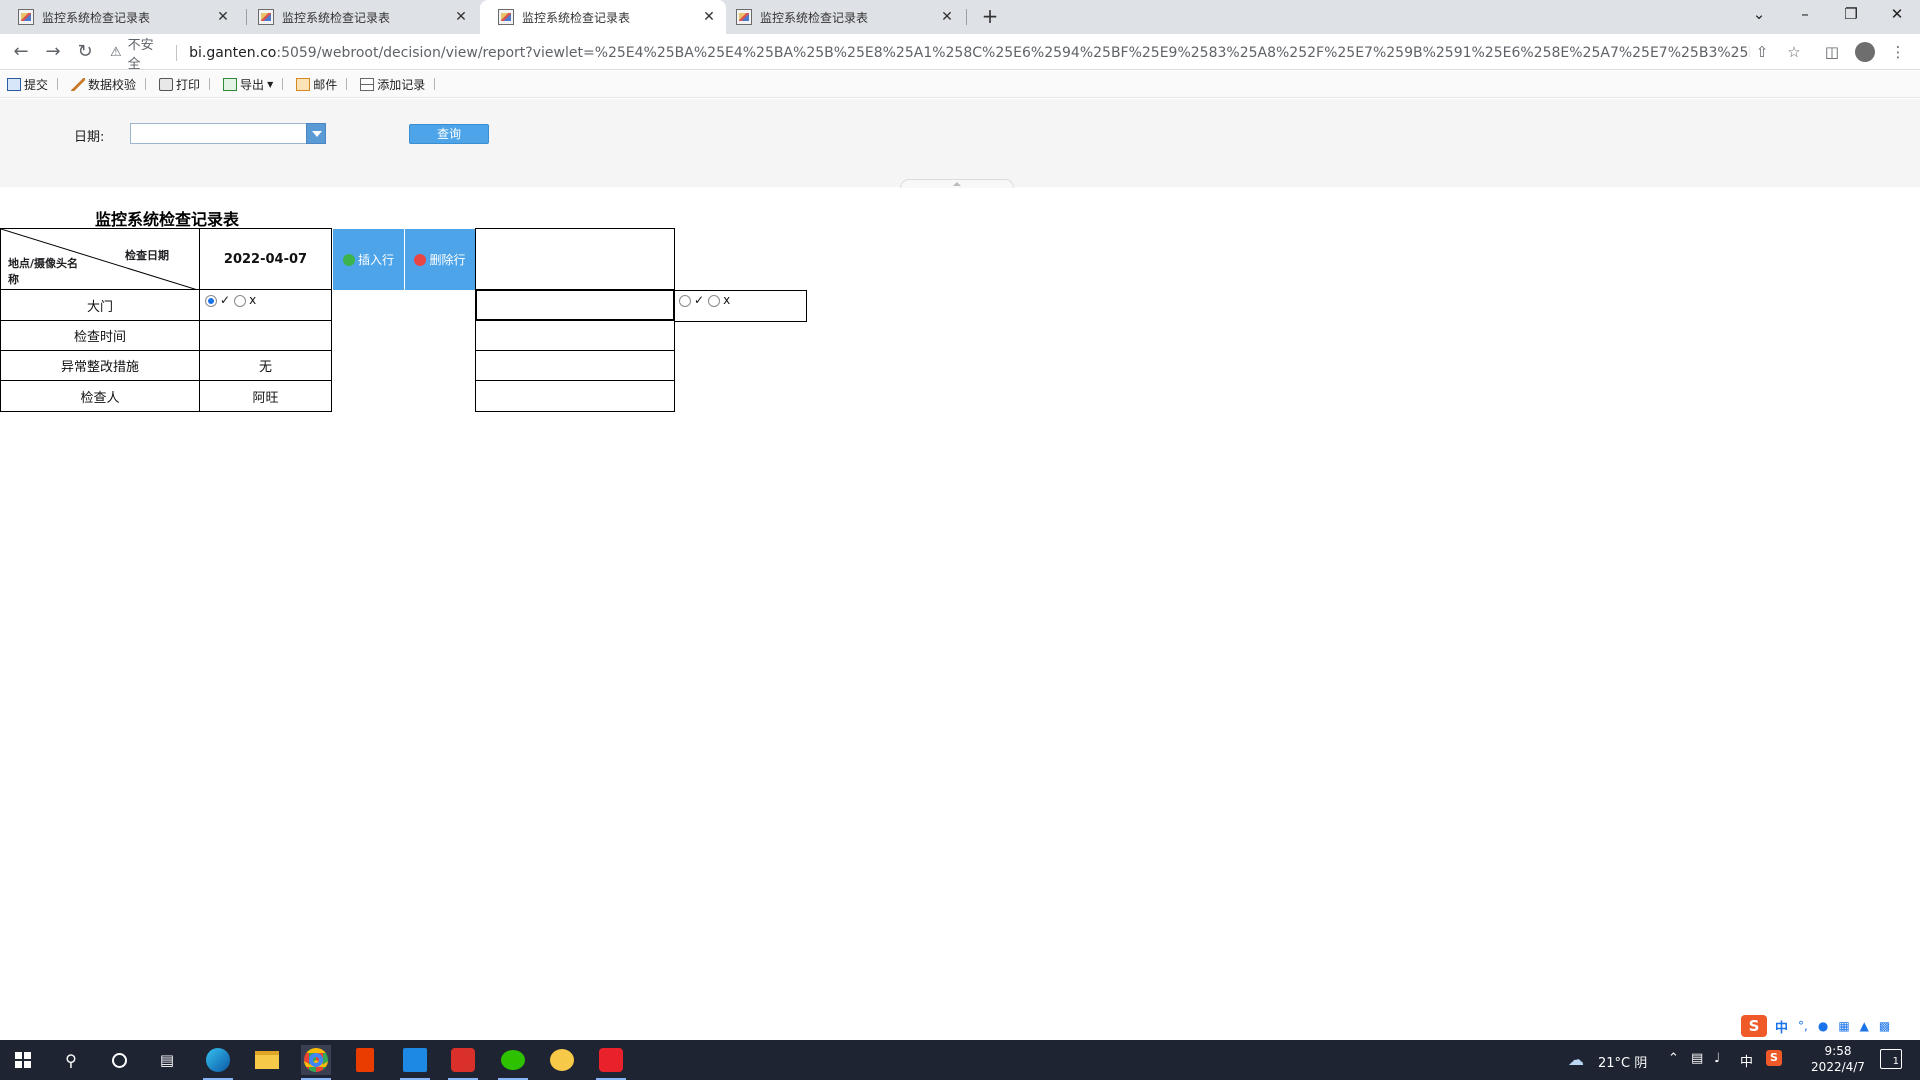 This screenshot has height=1080, width=1920. What do you see at coordinates (375, 260) in the screenshot?
I see `insert-row-label: 插入行` at bounding box center [375, 260].